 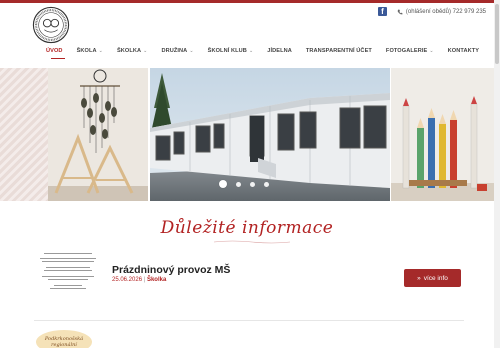 What do you see at coordinates (435, 278) in the screenshot?
I see `more-info-label: více info` at bounding box center [435, 278].